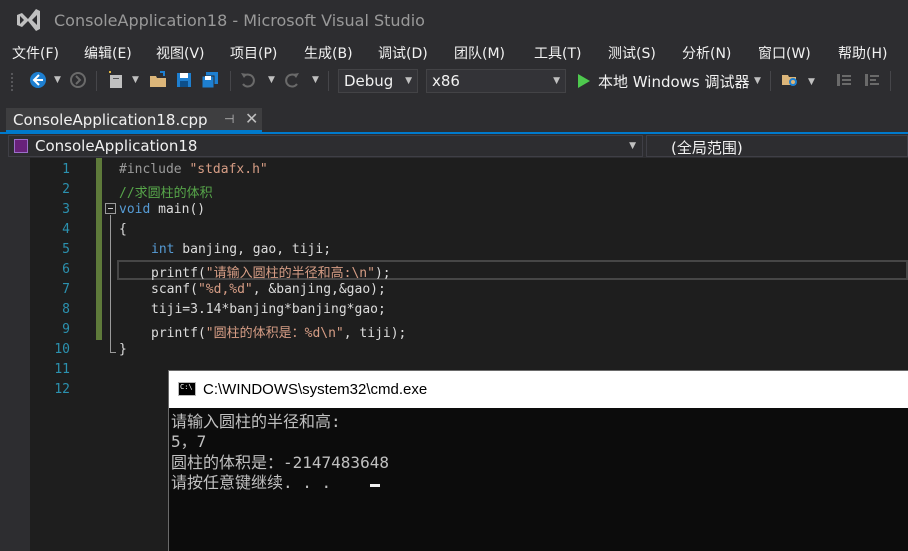 The image size is (908, 551). What do you see at coordinates (12, 82) in the screenshot?
I see `toolbar-grip-icon` at bounding box center [12, 82].